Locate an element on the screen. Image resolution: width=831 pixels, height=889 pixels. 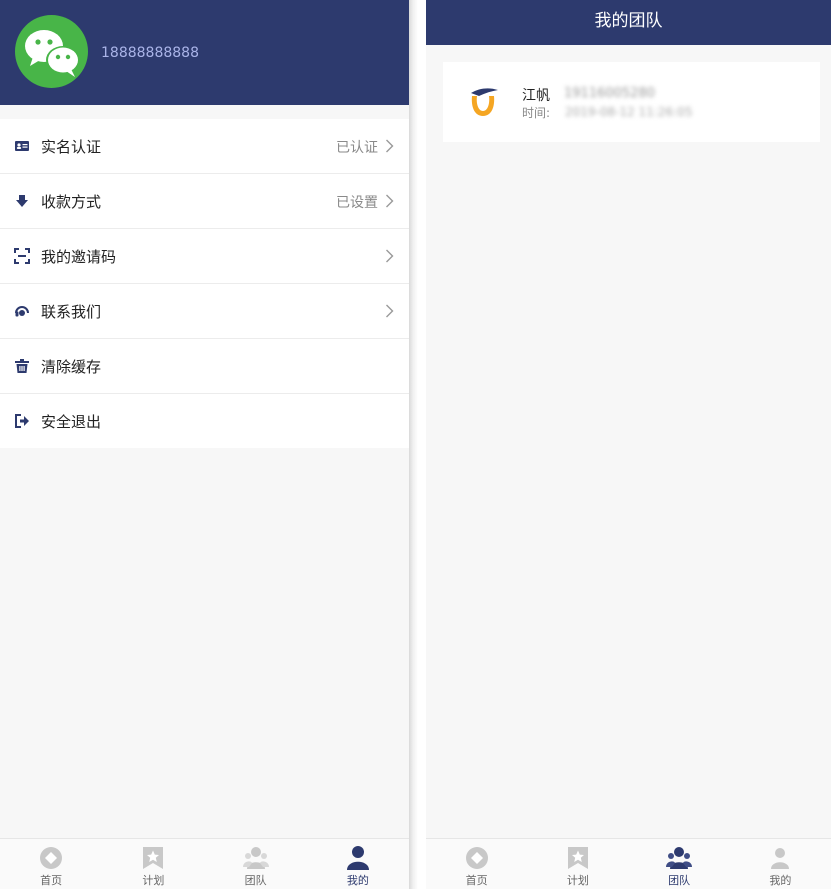
menu-item-clear-cache: 清除缓存 is located at coordinates (204, 366).